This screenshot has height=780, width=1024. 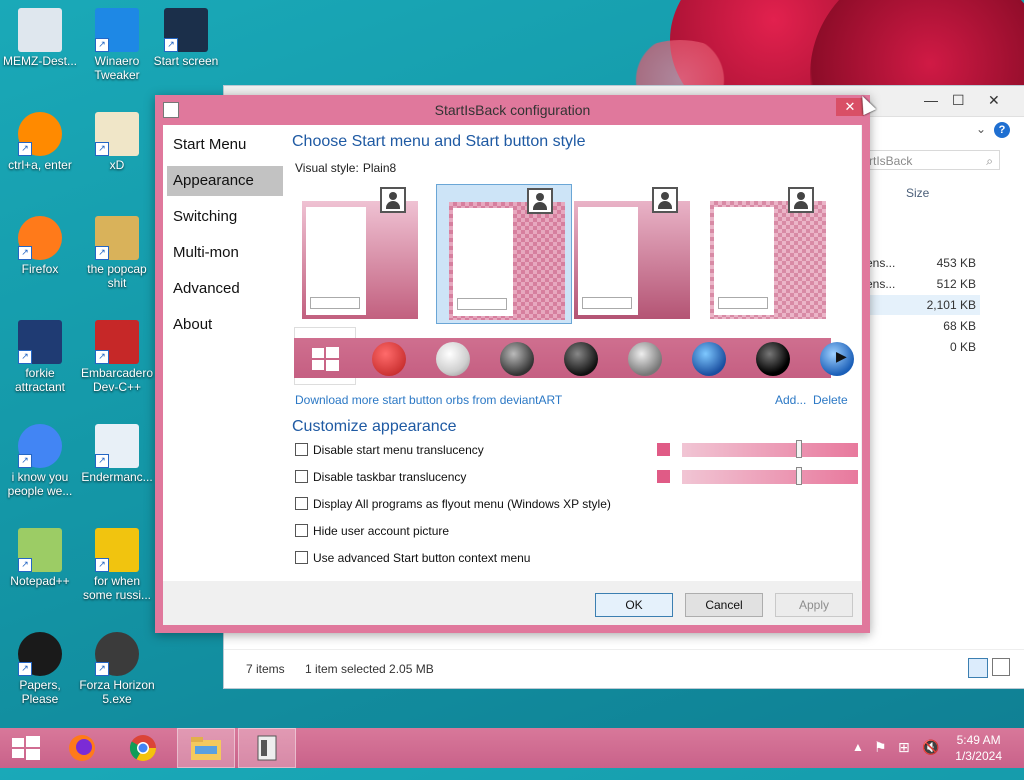 I want to click on desktop-icon-label: ctrl+a, enter, so click(x=40, y=165).